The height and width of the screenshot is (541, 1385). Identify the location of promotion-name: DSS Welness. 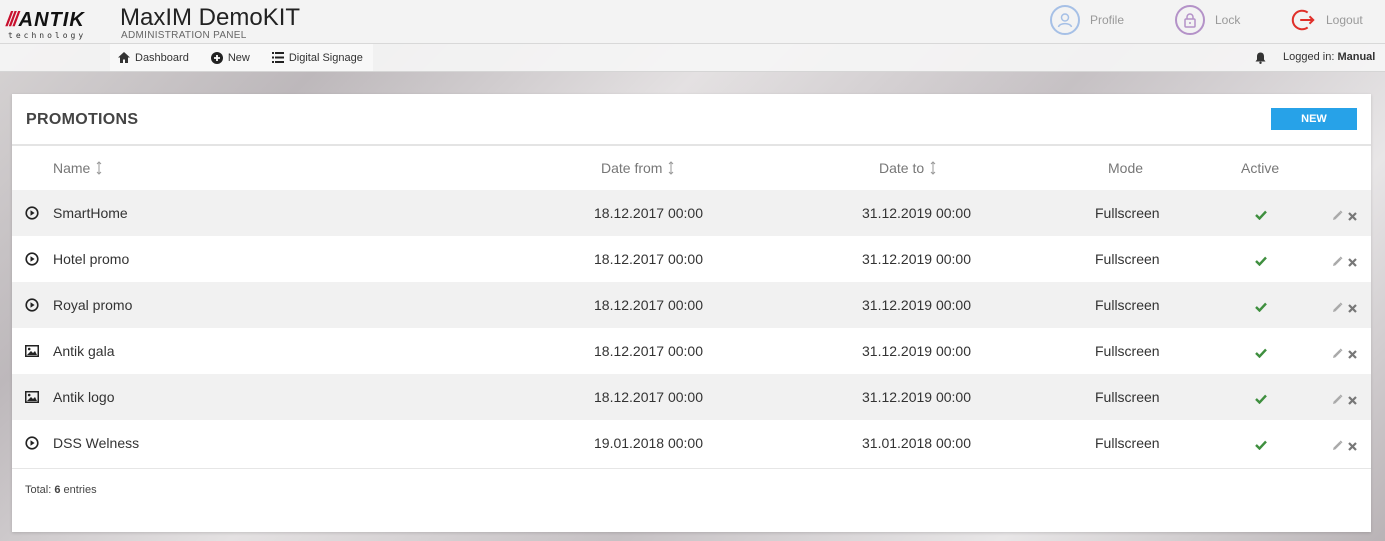
(96, 443).